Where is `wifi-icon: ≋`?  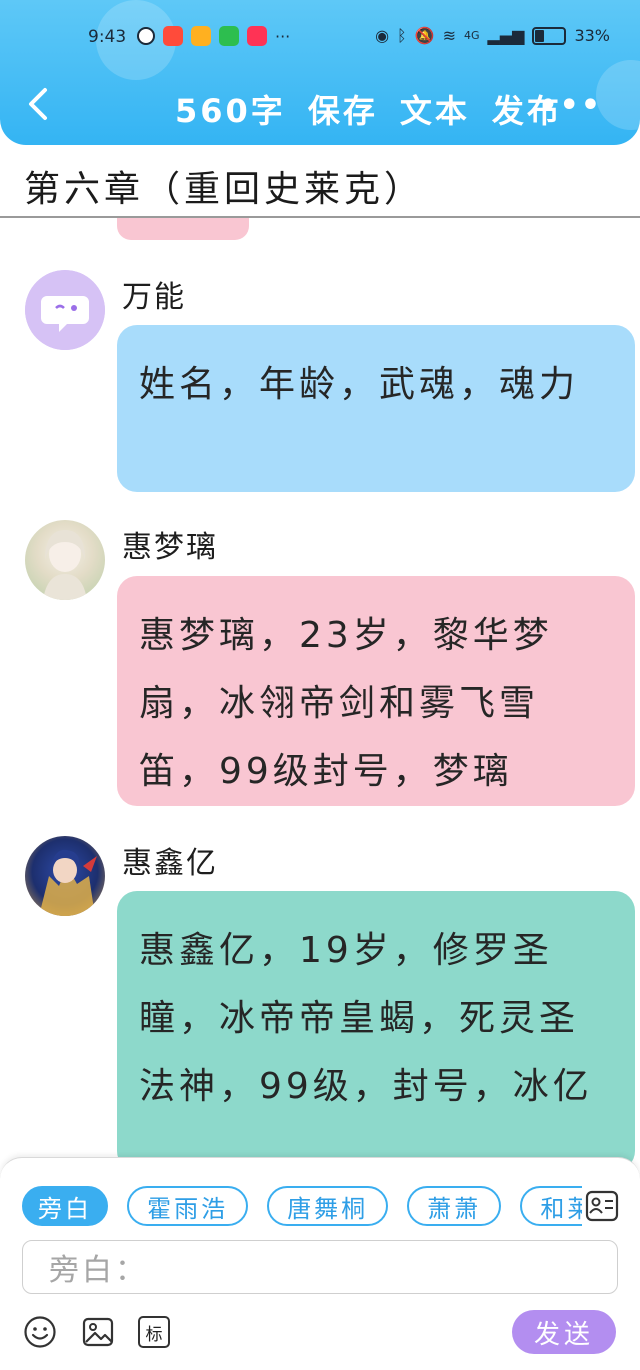
wifi-icon: ≋ is located at coordinates (449, 35).